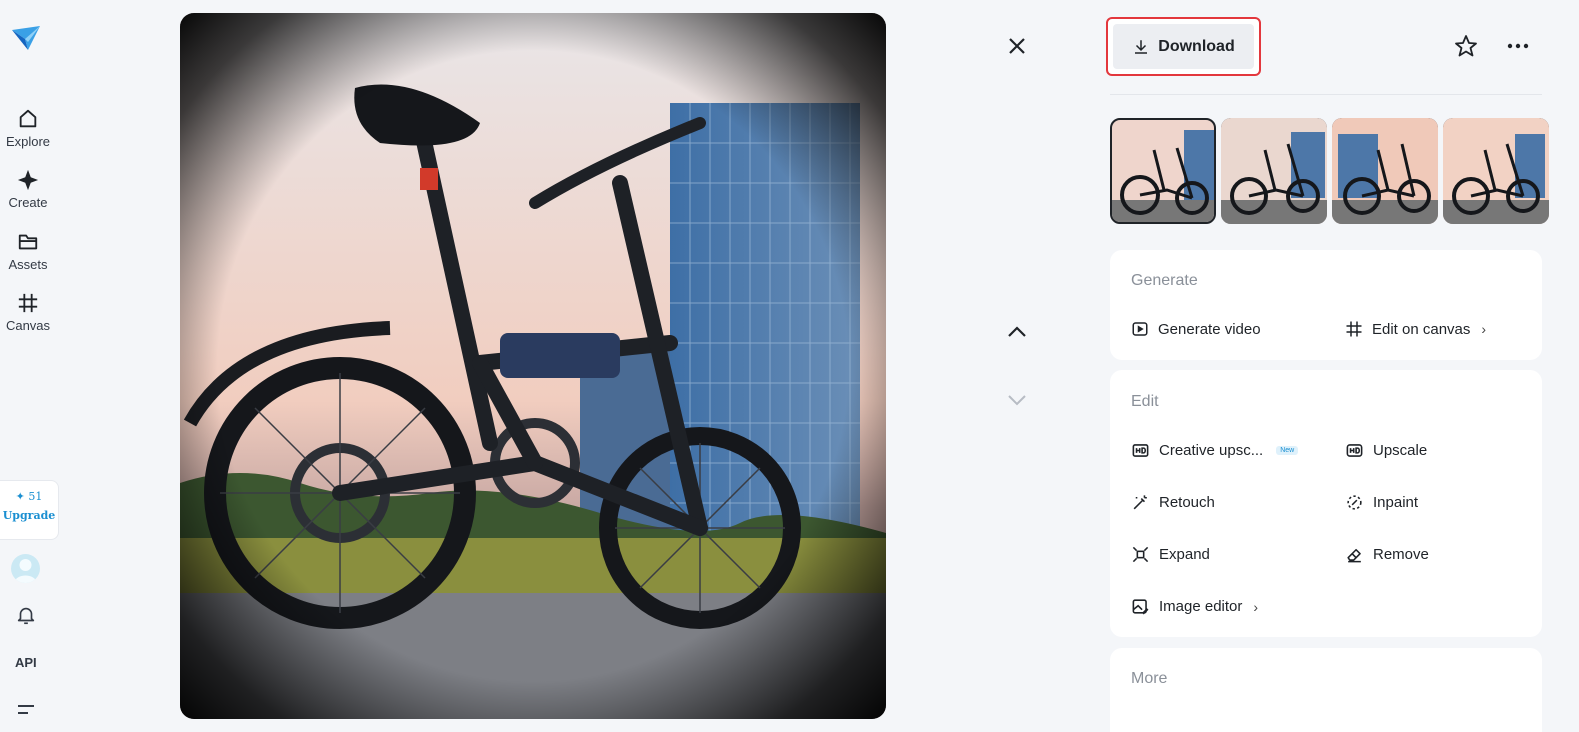 The height and width of the screenshot is (732, 1579). Describe the element at coordinates (29, 496) in the screenshot. I see `credits-count: ✦ 51` at that location.